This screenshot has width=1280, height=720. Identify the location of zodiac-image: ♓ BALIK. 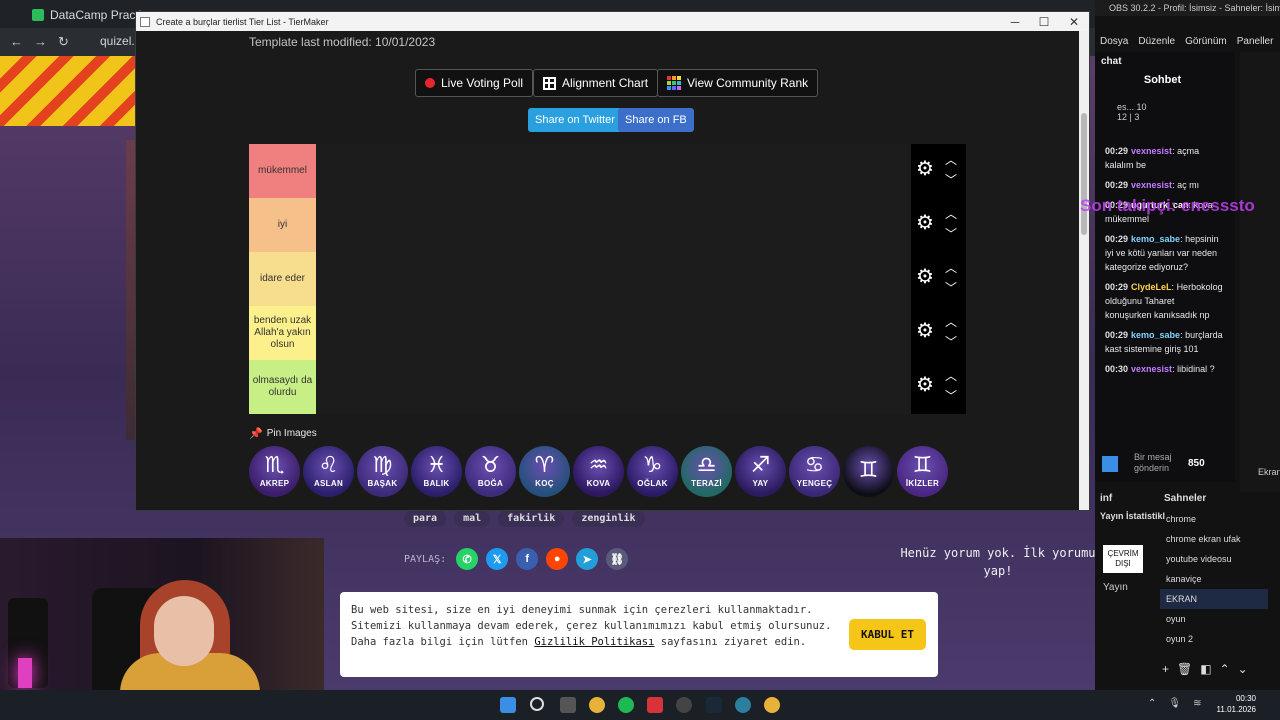
(436, 471).